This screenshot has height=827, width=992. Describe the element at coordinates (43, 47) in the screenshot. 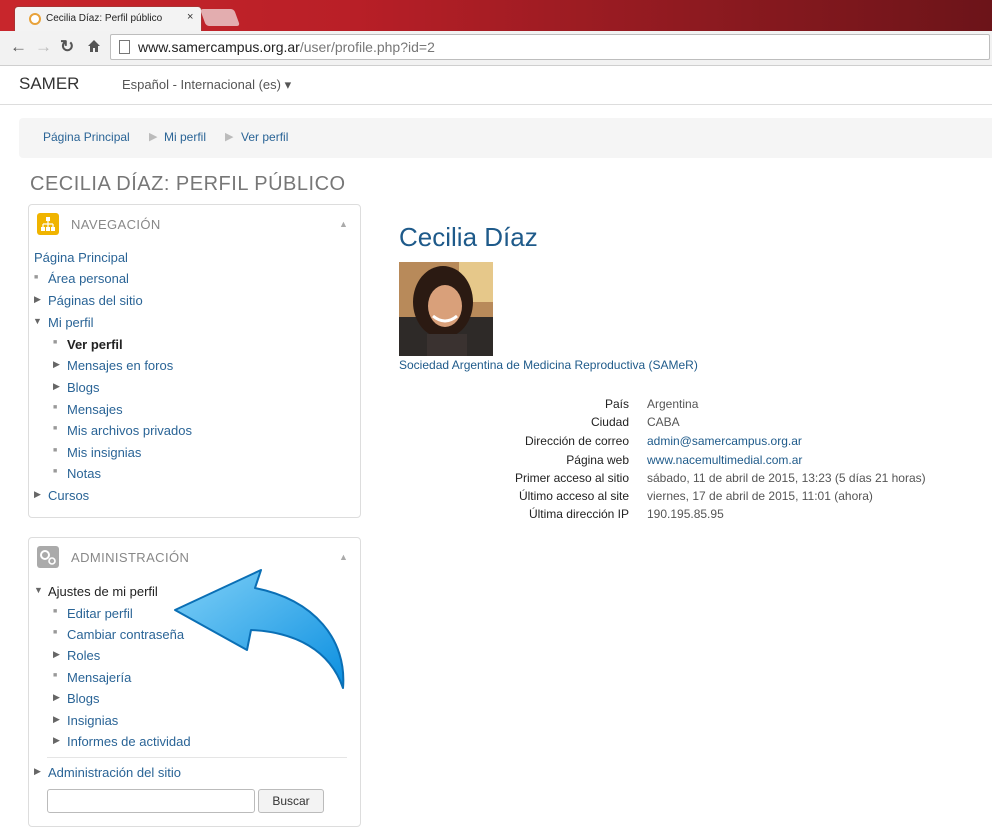

I see `forward-icon: →` at that location.